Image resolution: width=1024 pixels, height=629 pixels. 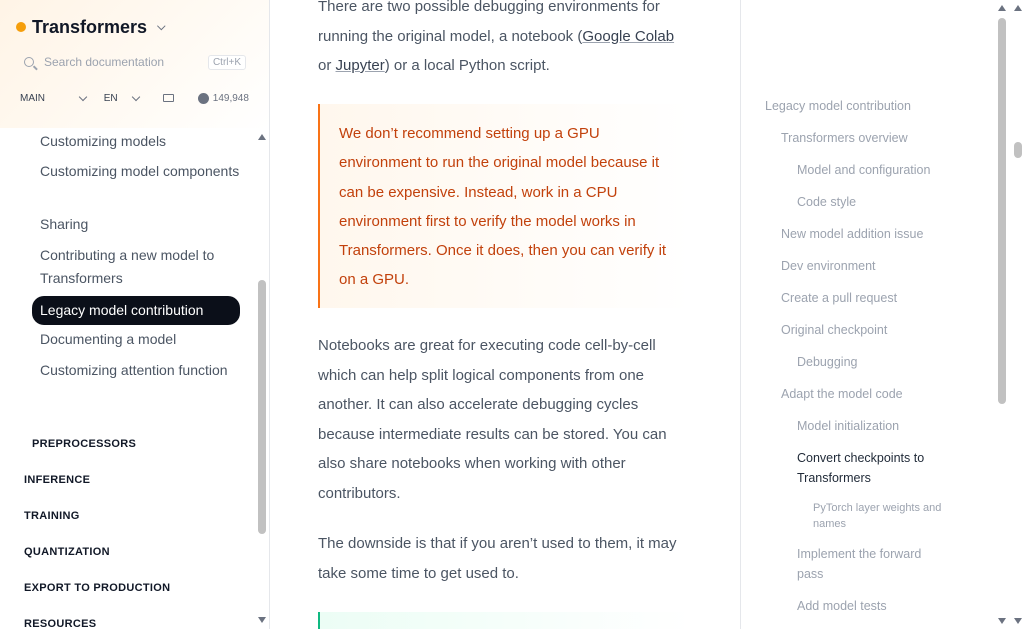 I want to click on toc-item-create-a-pull-request: Create a pull request, so click(x=839, y=298).